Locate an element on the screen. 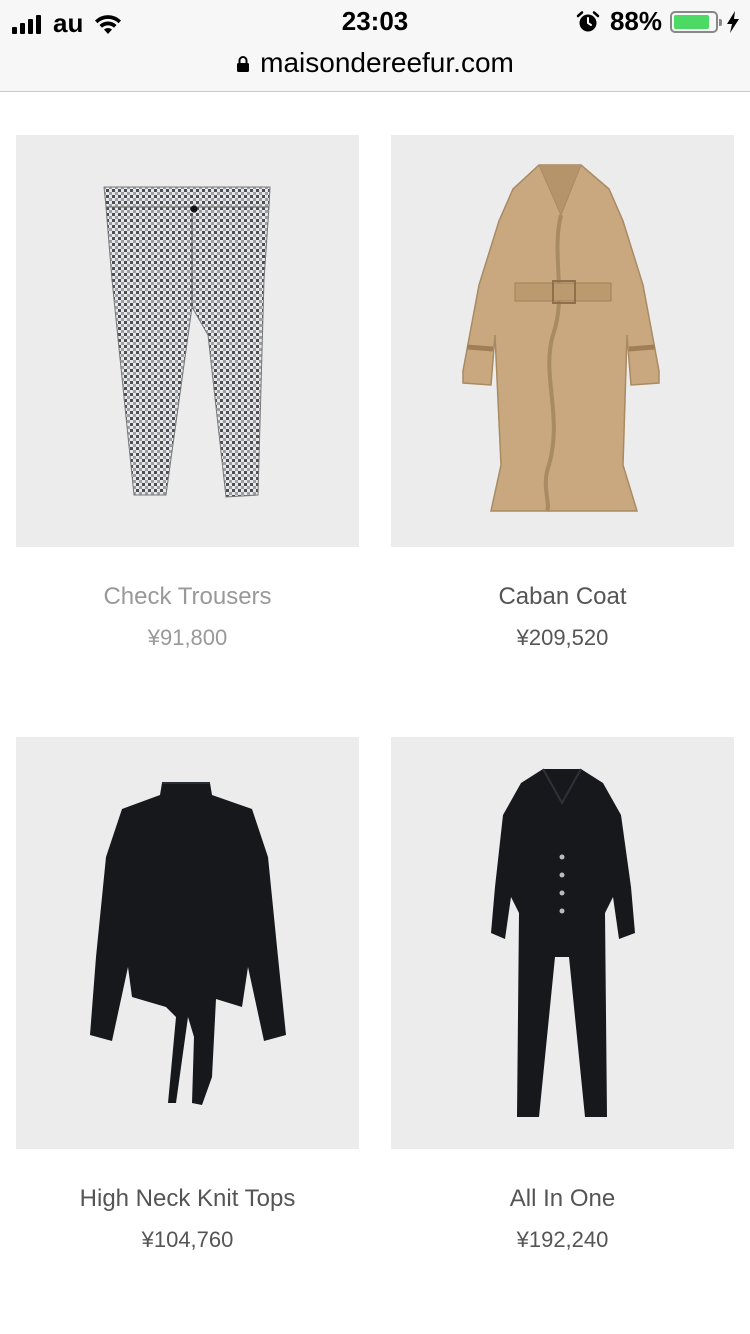  status-right: 88% is located at coordinates (658, 21).